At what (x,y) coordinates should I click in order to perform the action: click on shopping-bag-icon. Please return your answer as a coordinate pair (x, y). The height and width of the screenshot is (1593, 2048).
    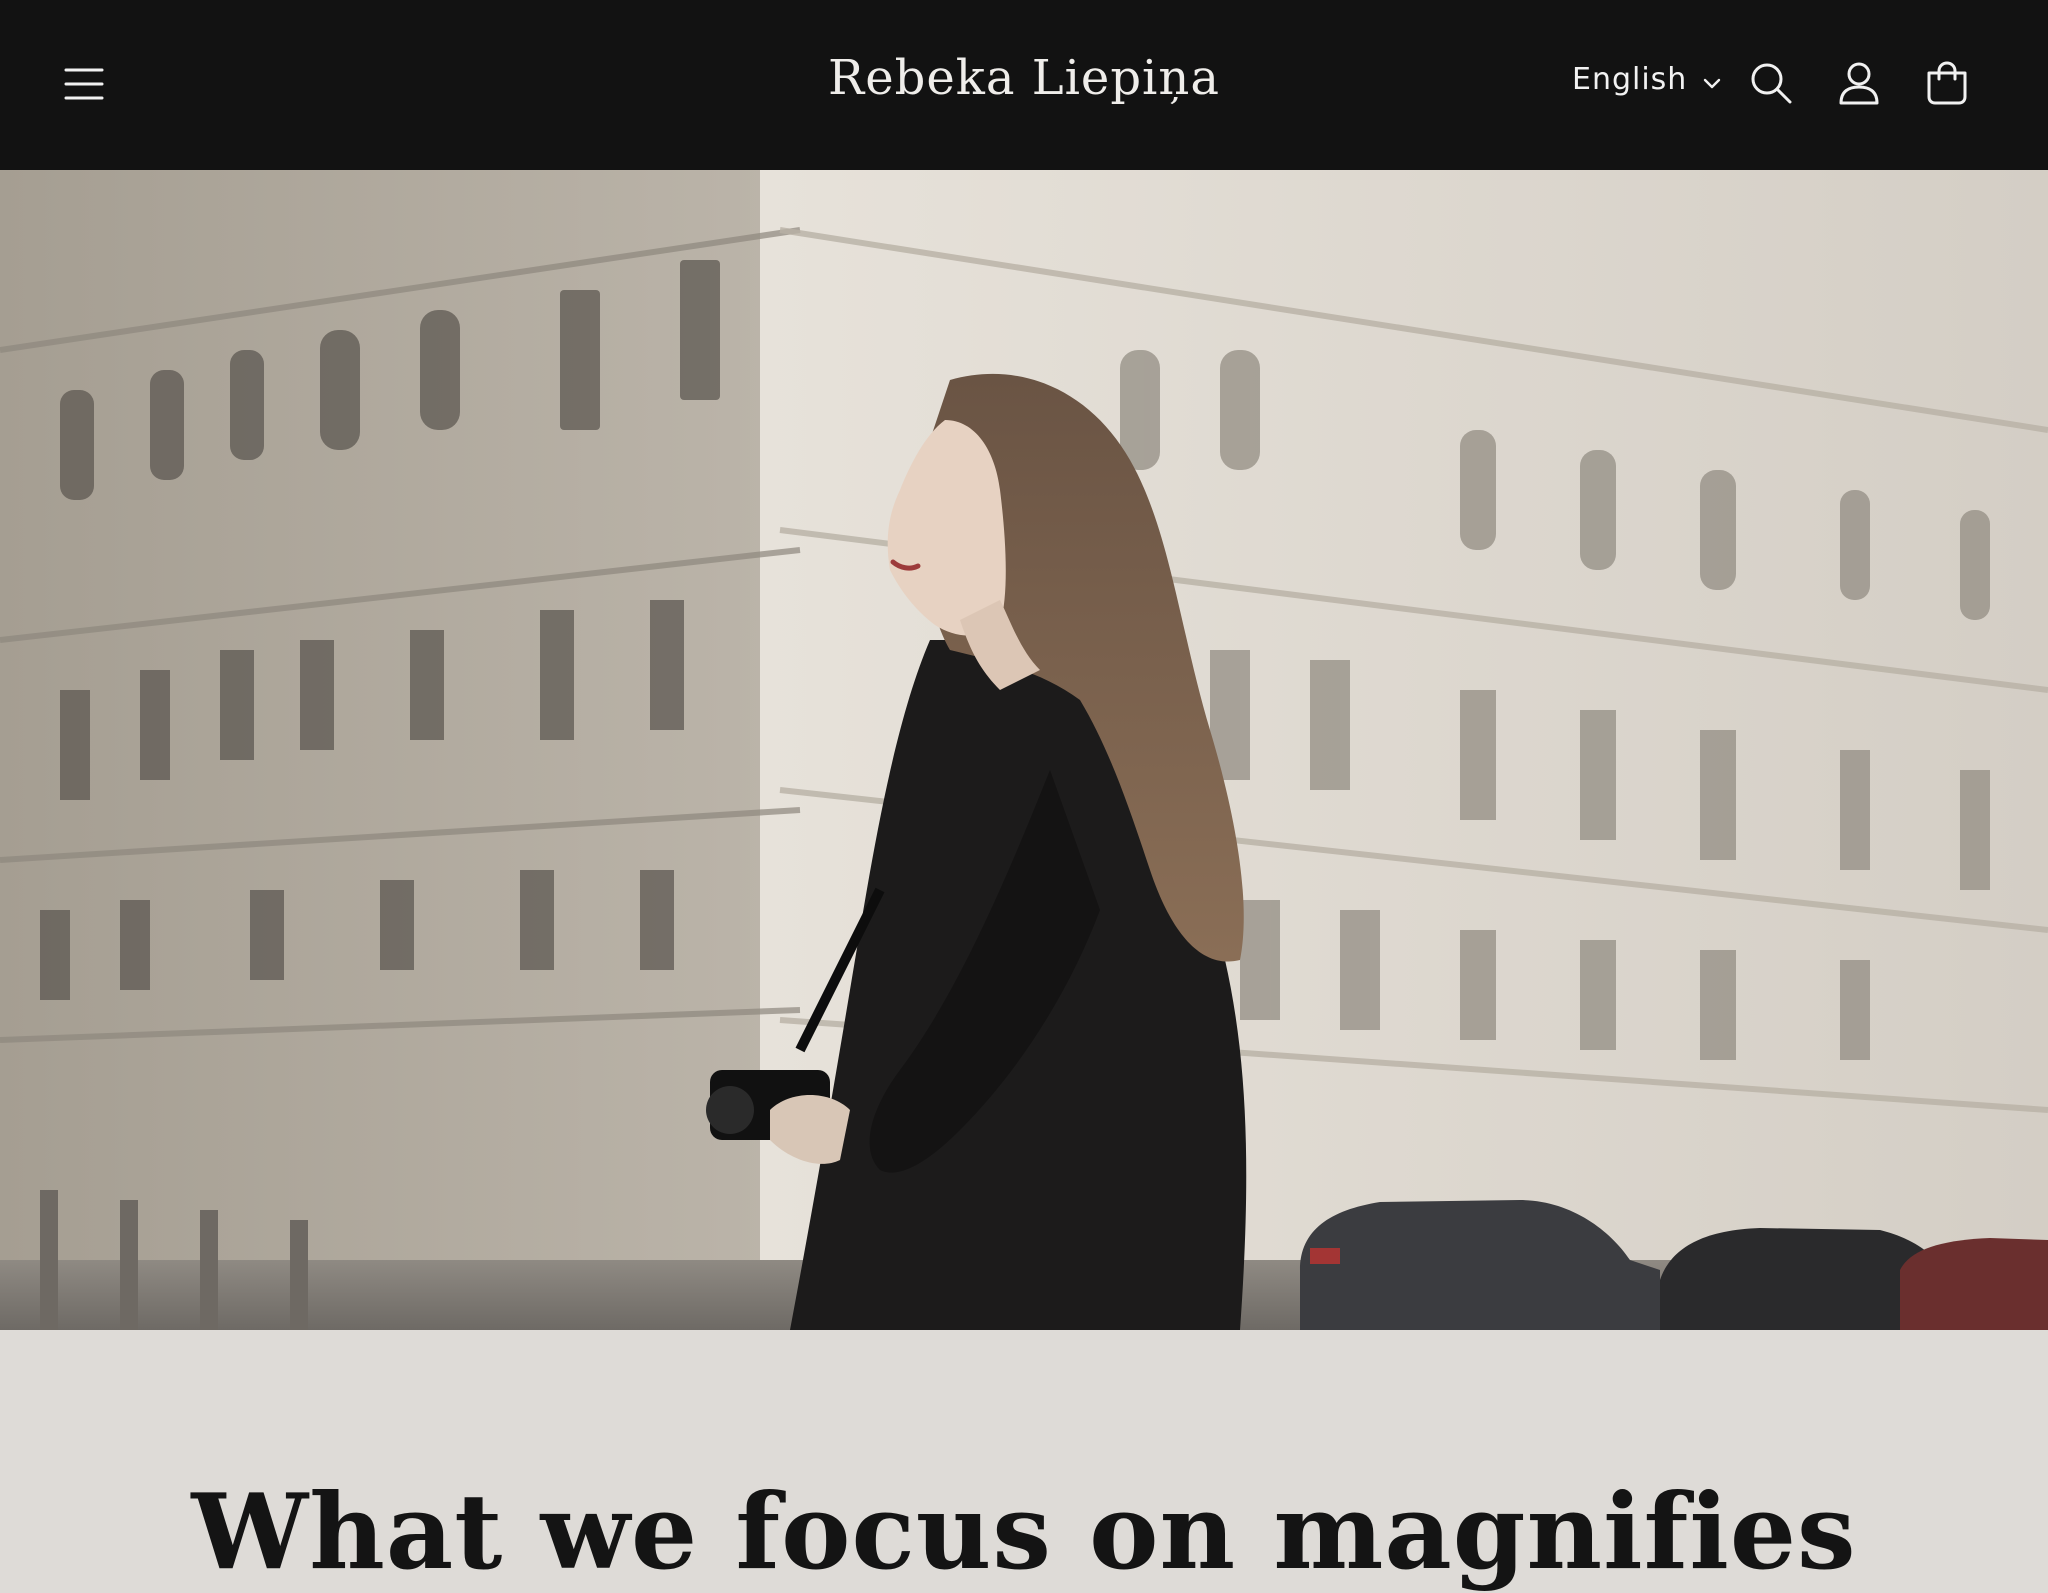
    Looking at the image, I should click on (1947, 83).